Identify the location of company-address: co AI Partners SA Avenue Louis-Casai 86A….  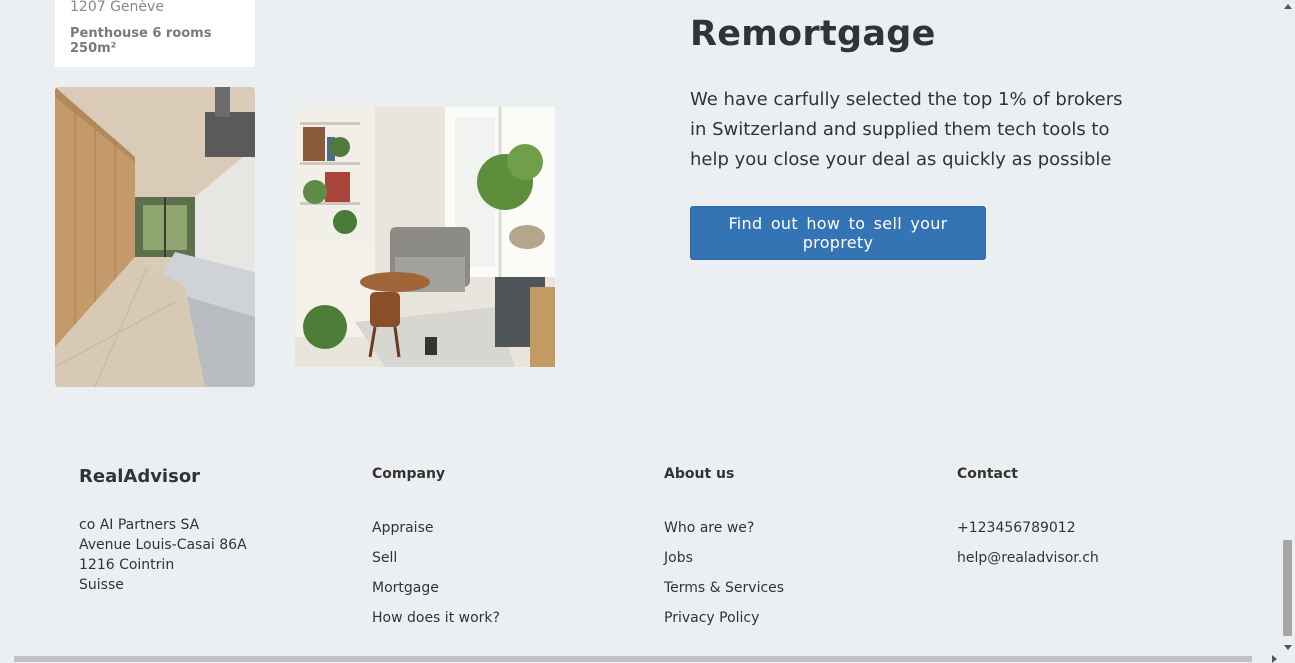
(163, 555).